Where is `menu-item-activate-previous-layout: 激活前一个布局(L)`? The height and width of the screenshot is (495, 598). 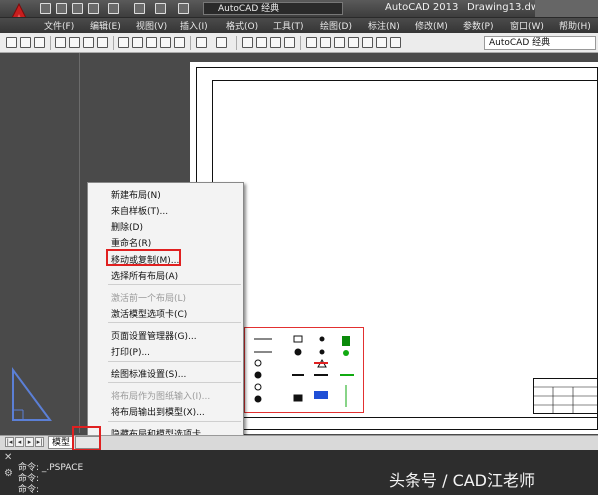
menu-item-activate-previous-layout: 激活前一个布局(L) is located at coordinates (149, 299).